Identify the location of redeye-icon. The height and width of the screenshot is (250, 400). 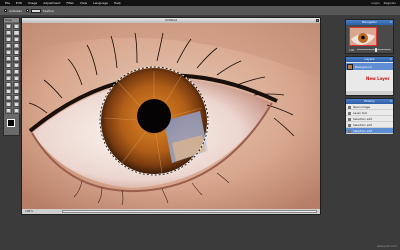
(16, 84).